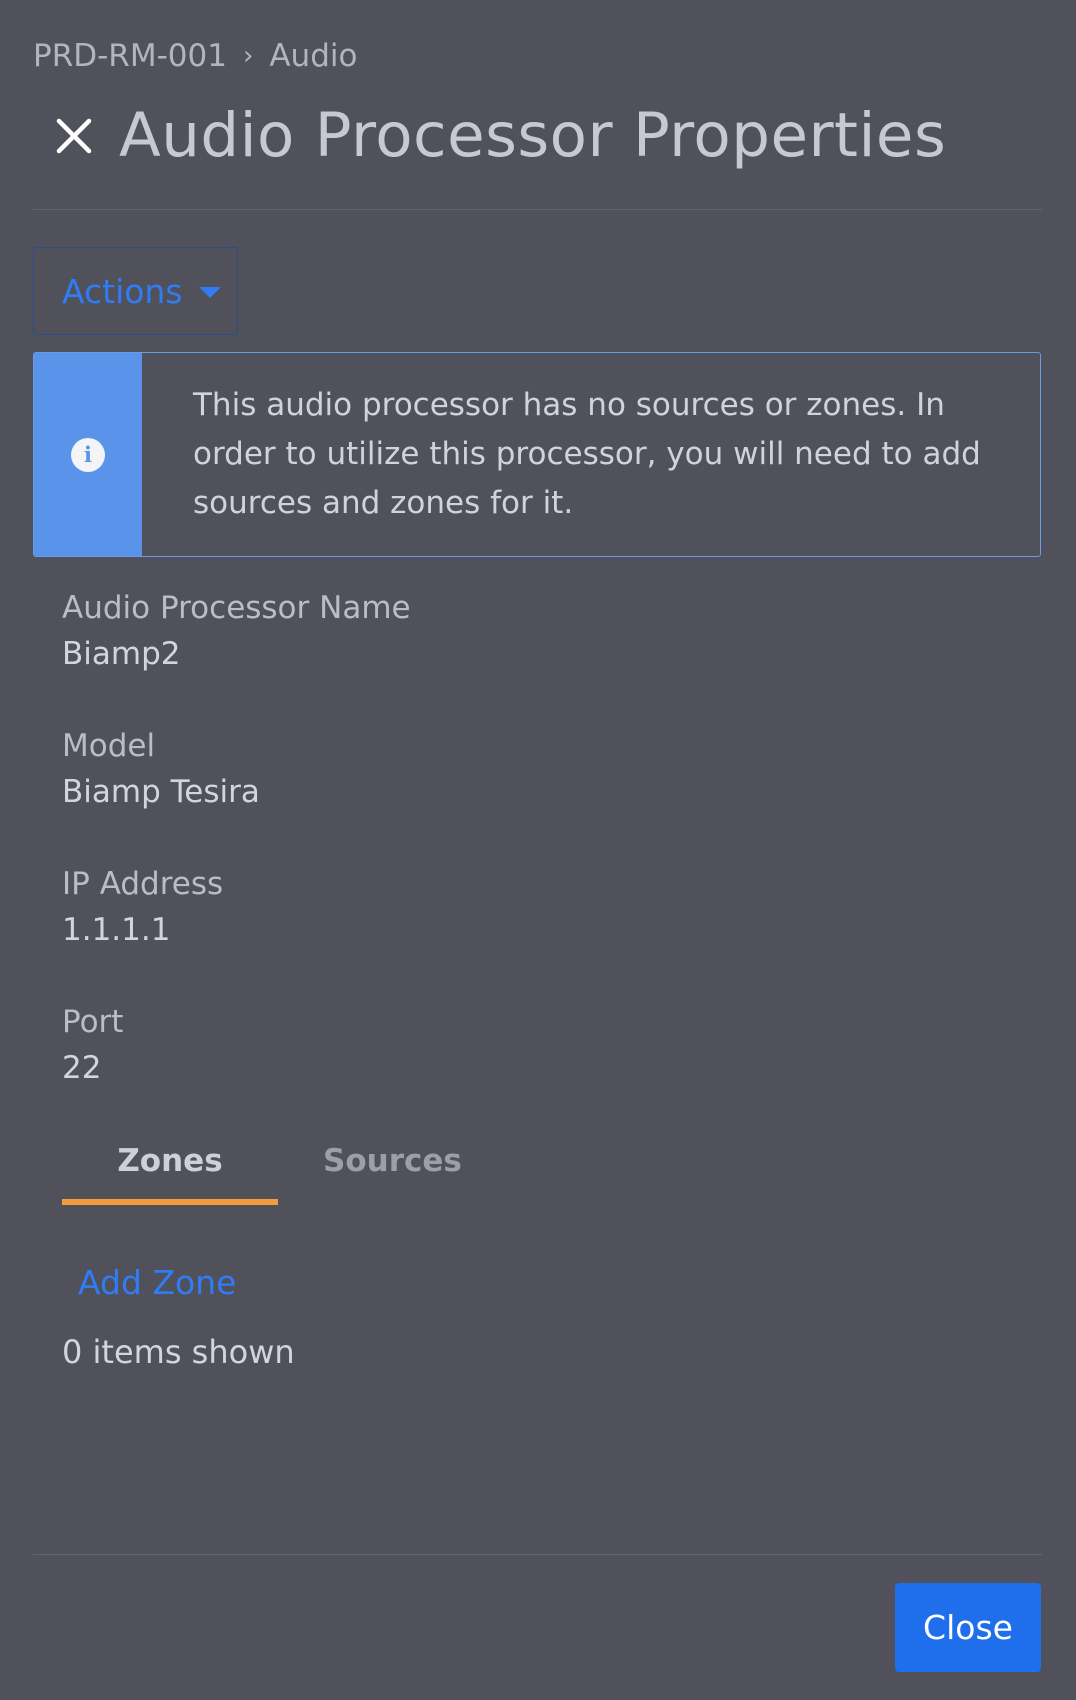 The width and height of the screenshot is (1076, 1700). I want to click on field-port: Port 22, so click(92, 1045).